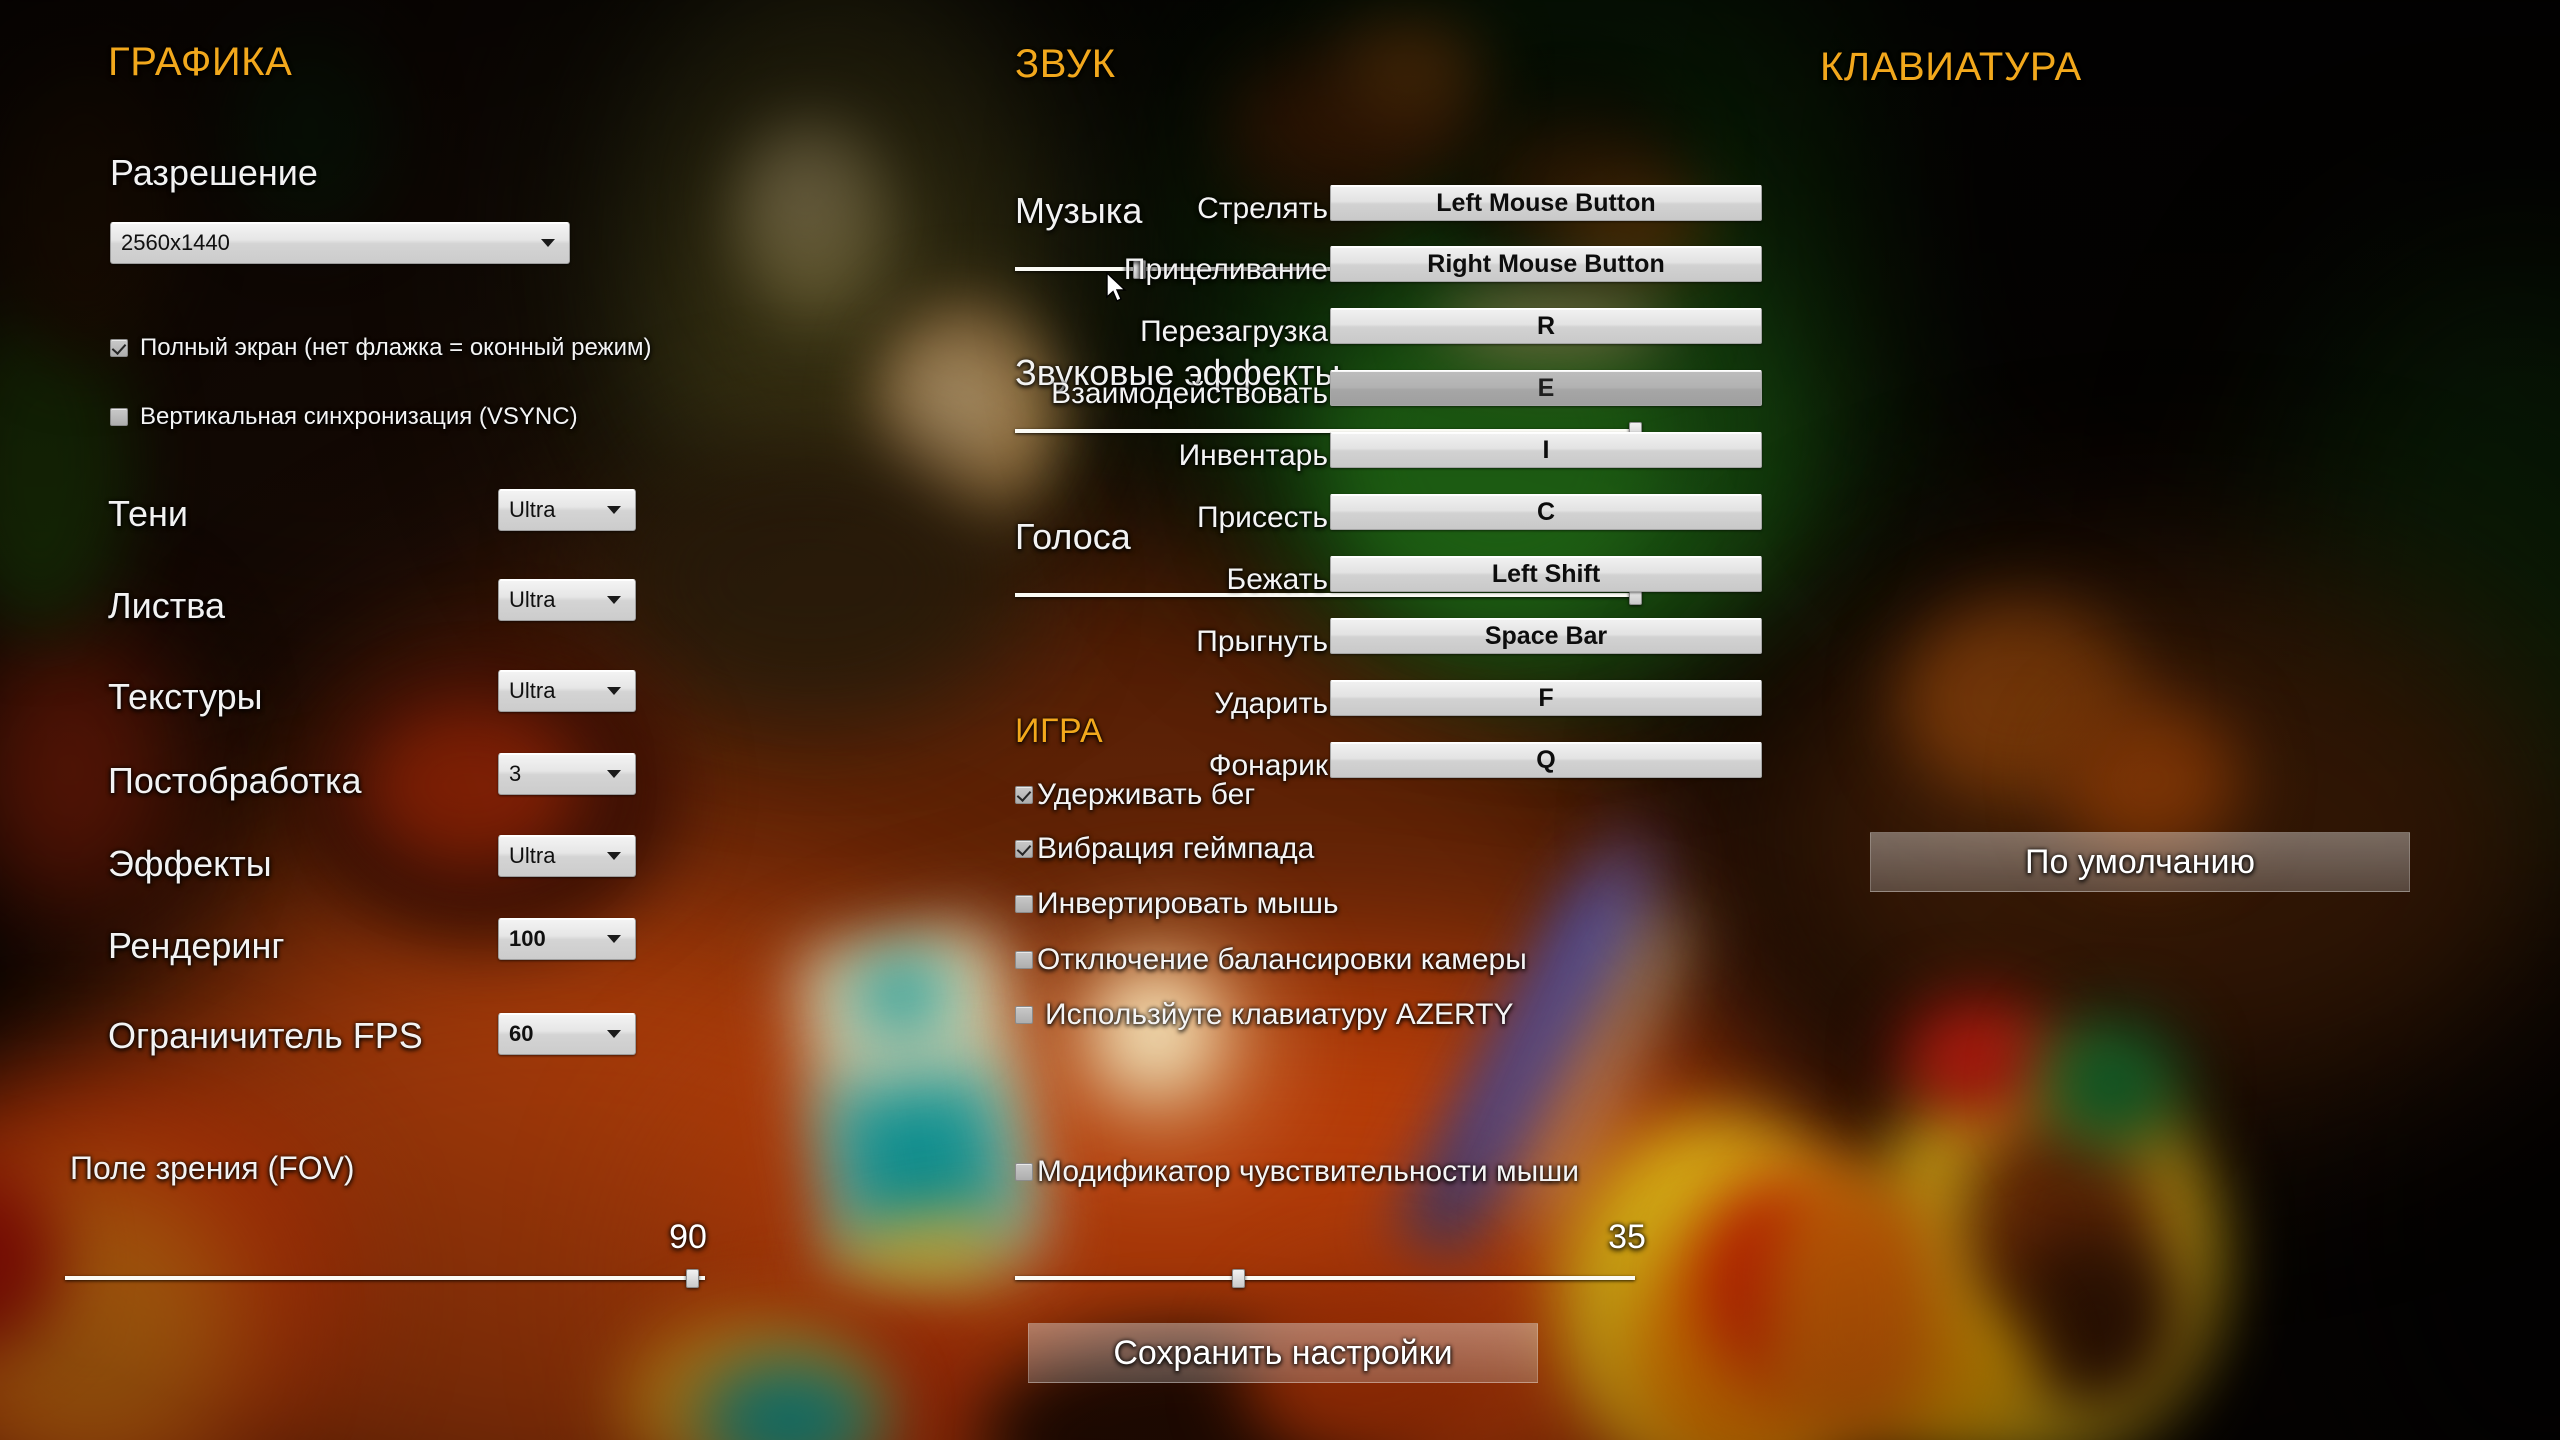 The image size is (2560, 1440). Describe the element at coordinates (175, 242) in the screenshot. I see `resolution-value: 2560x1440` at that location.